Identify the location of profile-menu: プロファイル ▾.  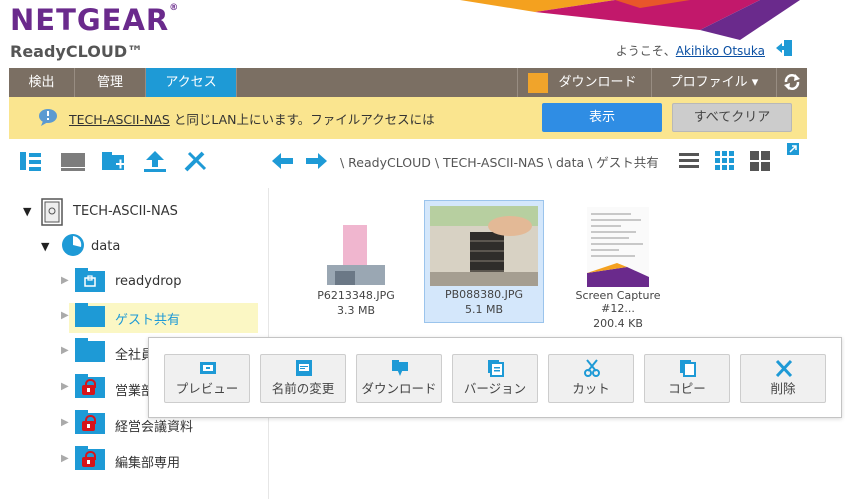
(714, 82).